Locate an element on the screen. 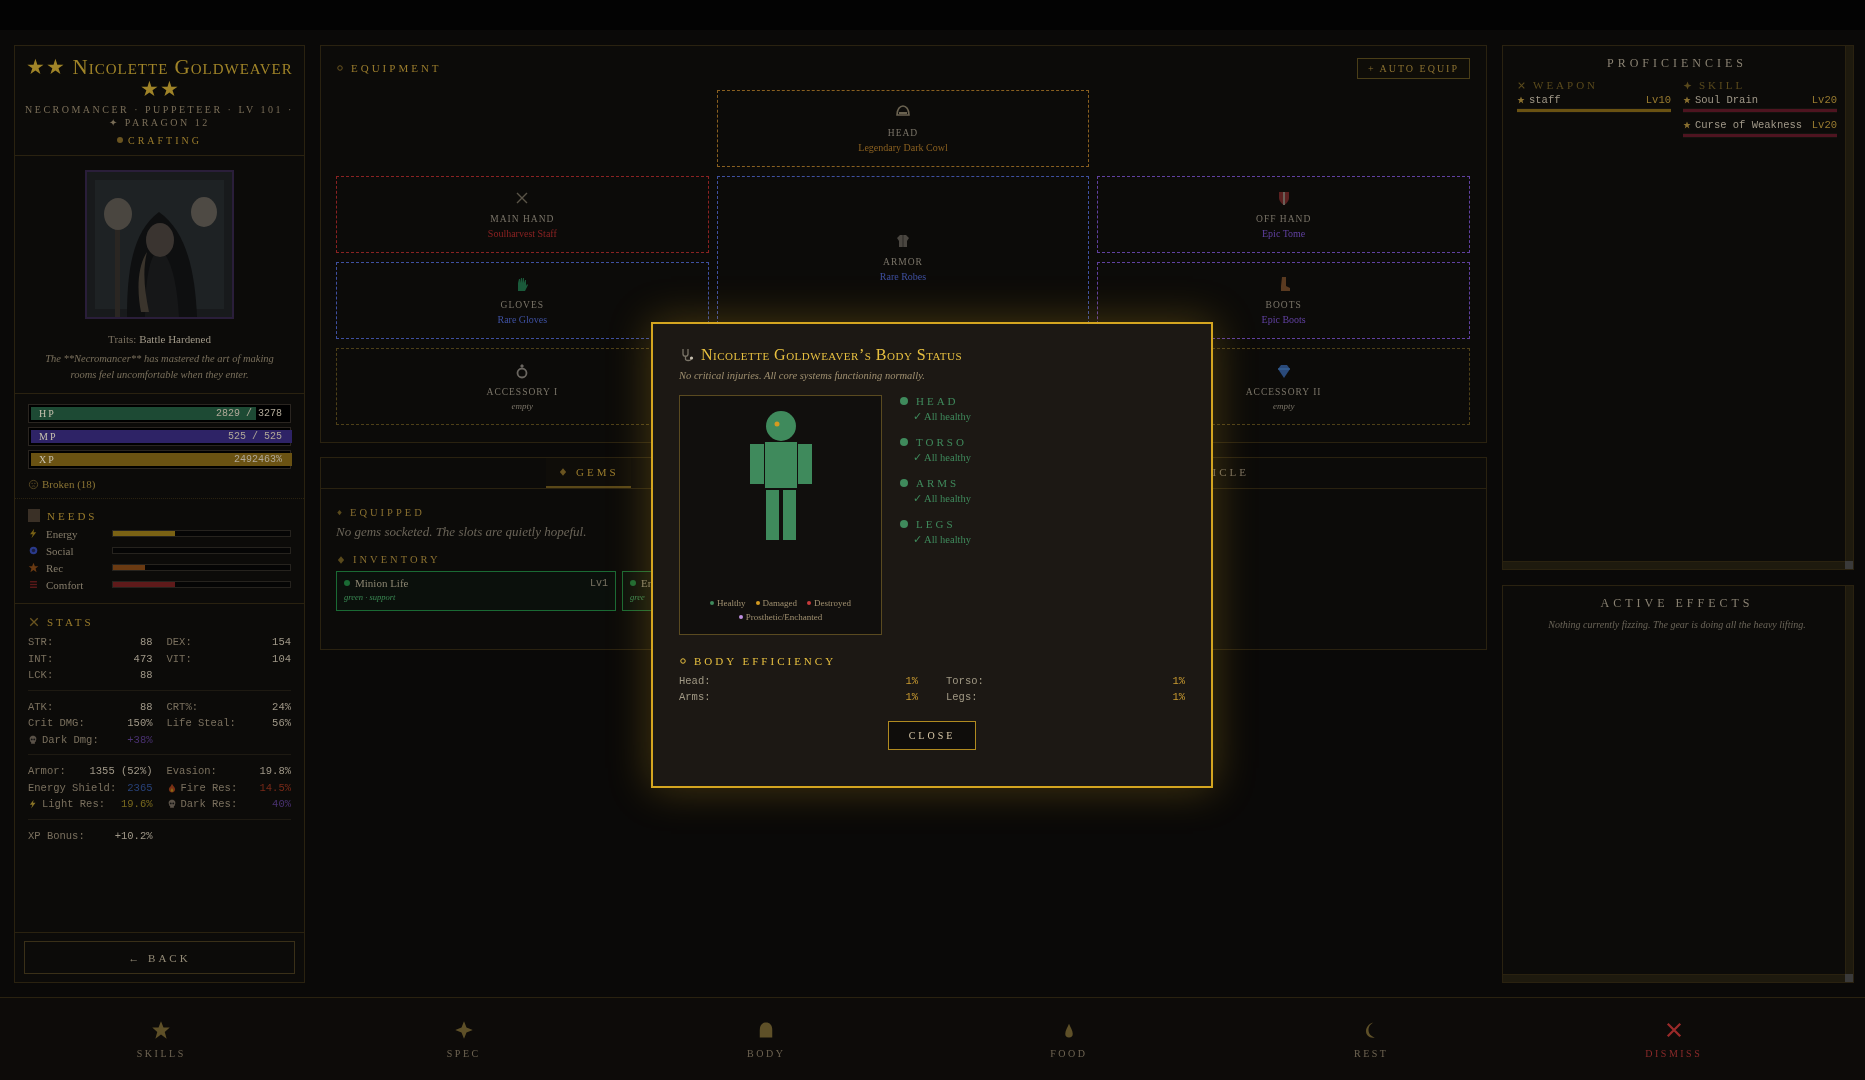  gem-name: Minion Life is located at coordinates (382, 583).